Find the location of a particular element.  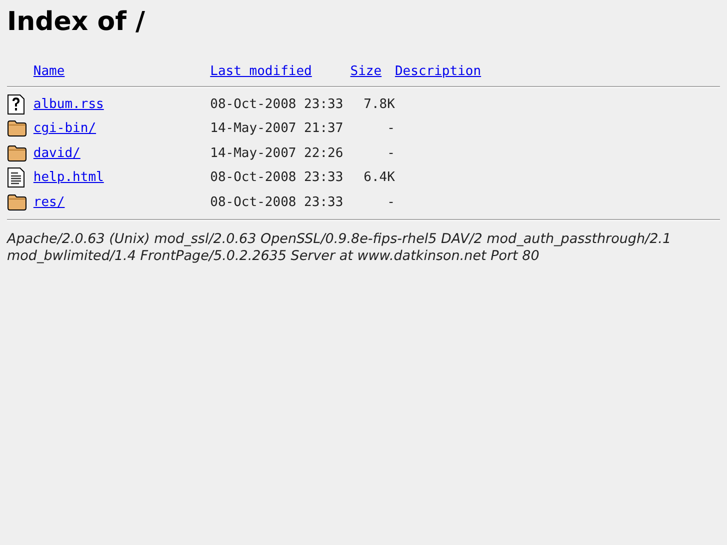

unknown-file-icon is located at coordinates (16, 104).